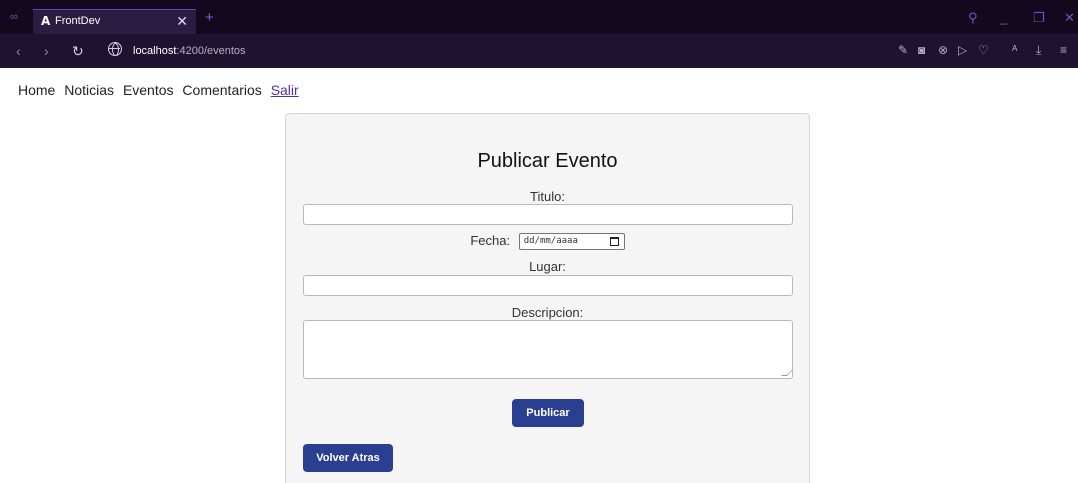 Image resolution: width=1078 pixels, height=483 pixels. I want to click on shield-icon: ⊗, so click(943, 50).